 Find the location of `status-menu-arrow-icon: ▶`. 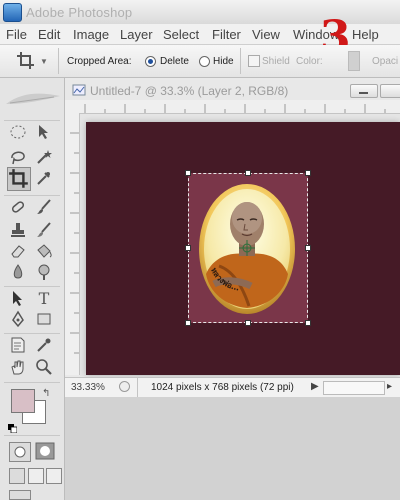

status-menu-arrow-icon: ▶ is located at coordinates (315, 386).